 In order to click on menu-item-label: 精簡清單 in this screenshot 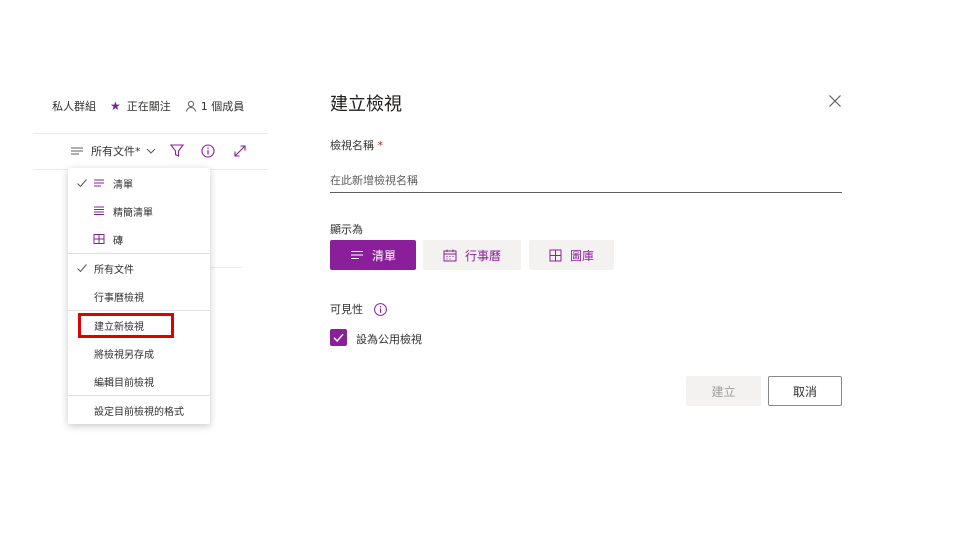, I will do `click(133, 213)`.